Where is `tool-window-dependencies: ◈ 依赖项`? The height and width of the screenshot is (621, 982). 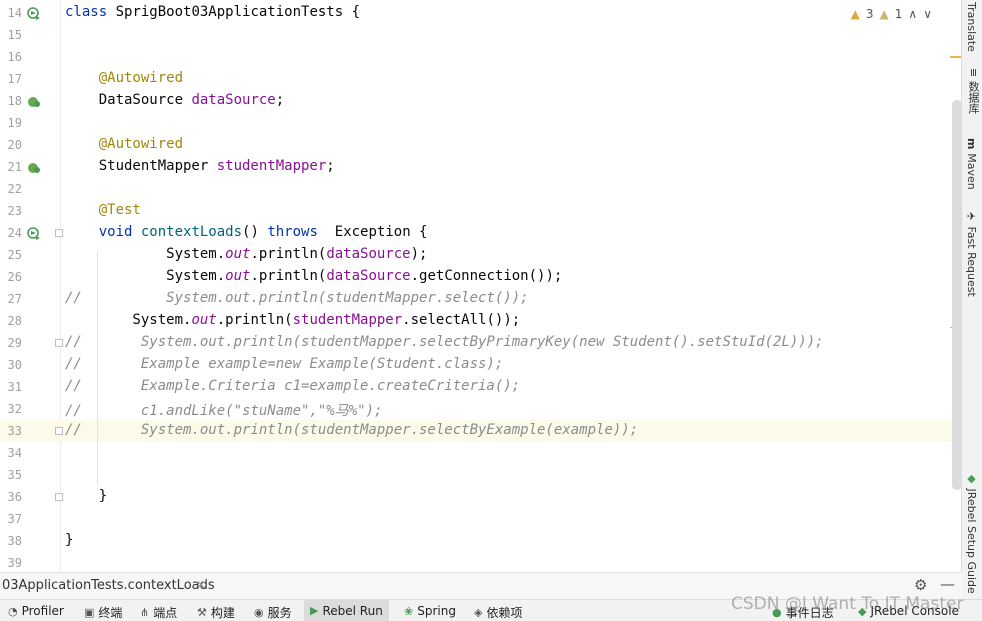 tool-window-dependencies: ◈ 依赖项 is located at coordinates (498, 612).